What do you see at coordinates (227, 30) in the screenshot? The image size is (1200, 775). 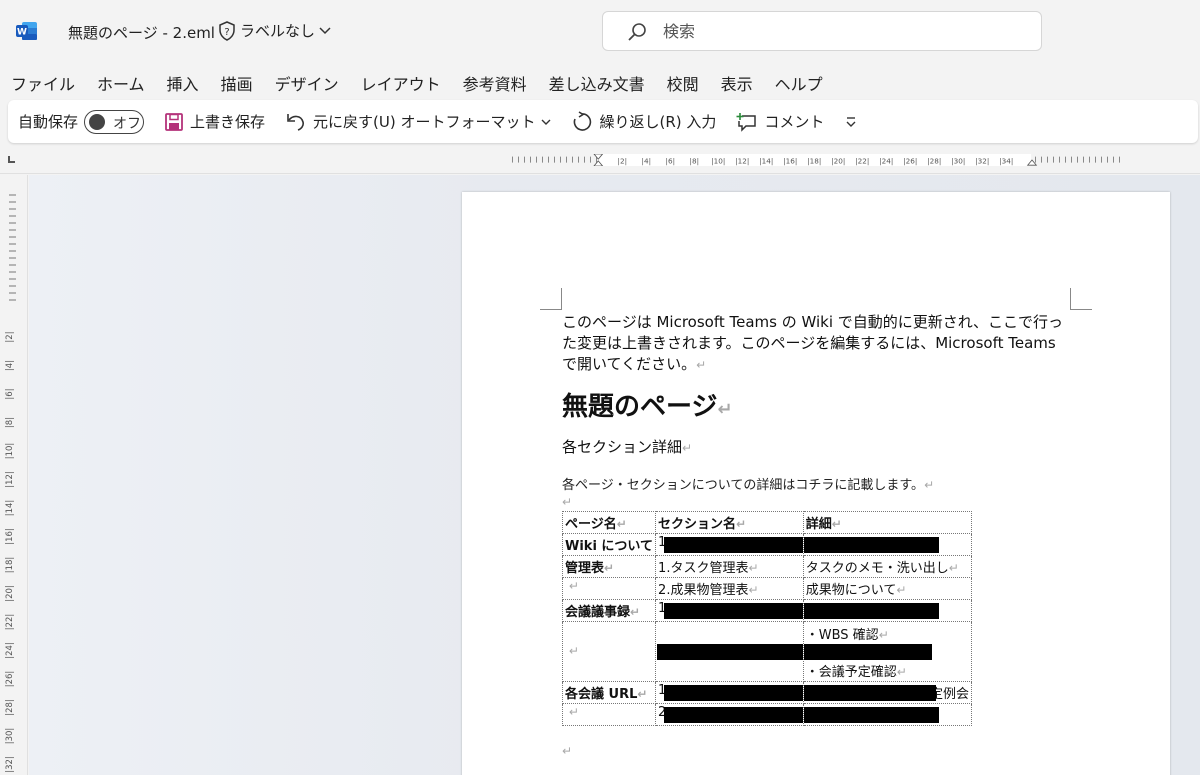 I see `shield-question-icon: ?` at bounding box center [227, 30].